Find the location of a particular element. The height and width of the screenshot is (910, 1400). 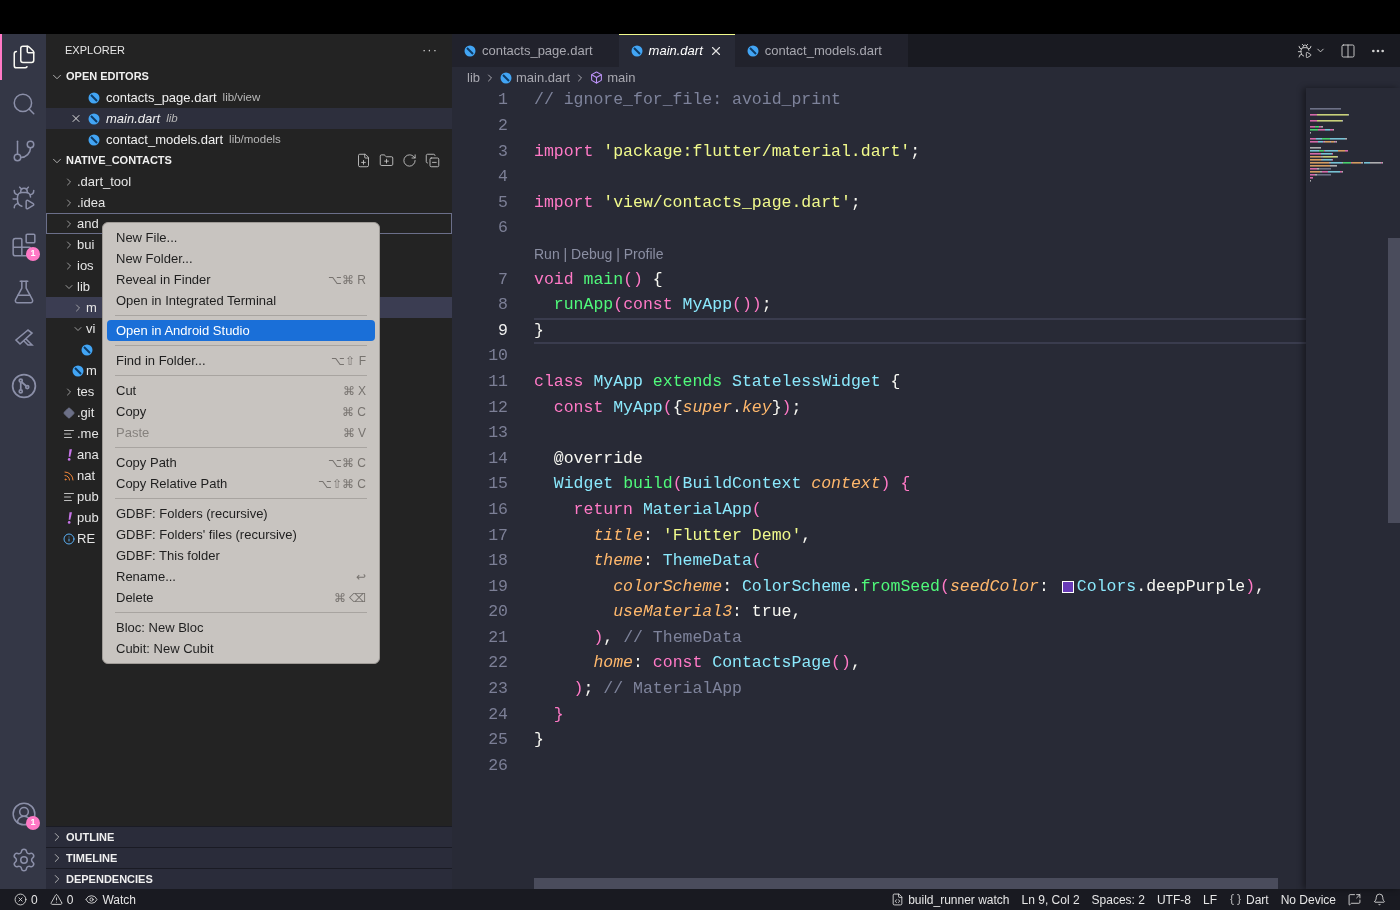

file-name: main.dart is located at coordinates (133, 118).